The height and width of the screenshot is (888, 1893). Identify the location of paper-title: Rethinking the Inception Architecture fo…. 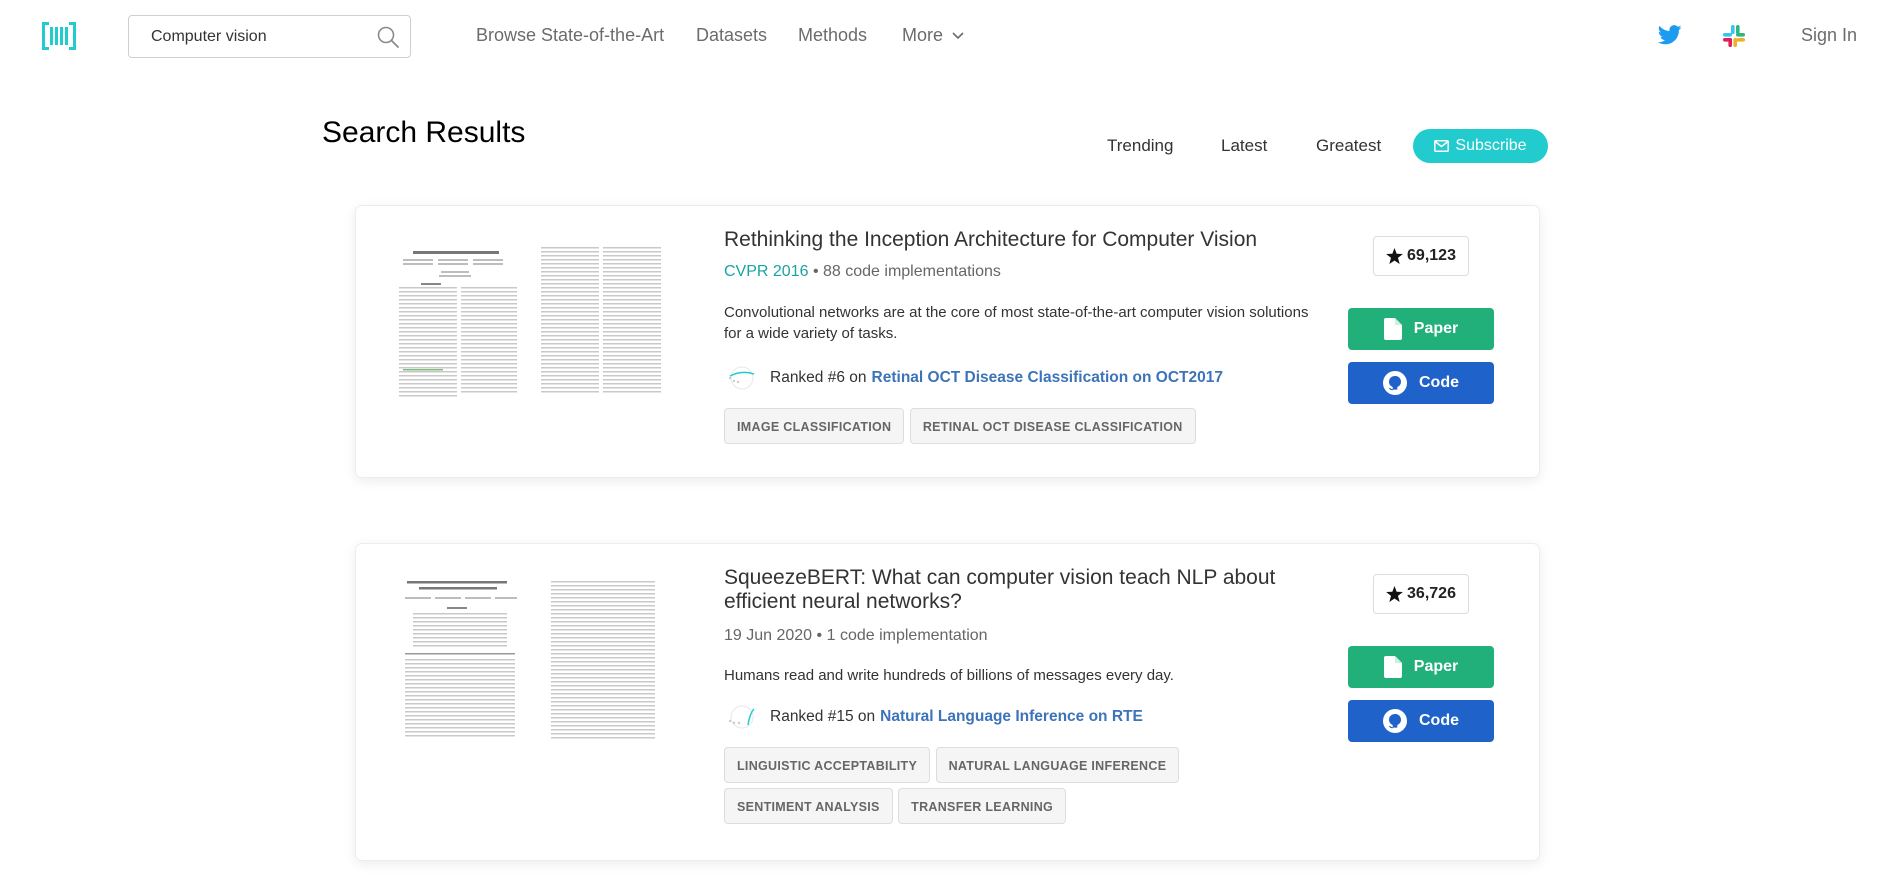
(1004, 240).